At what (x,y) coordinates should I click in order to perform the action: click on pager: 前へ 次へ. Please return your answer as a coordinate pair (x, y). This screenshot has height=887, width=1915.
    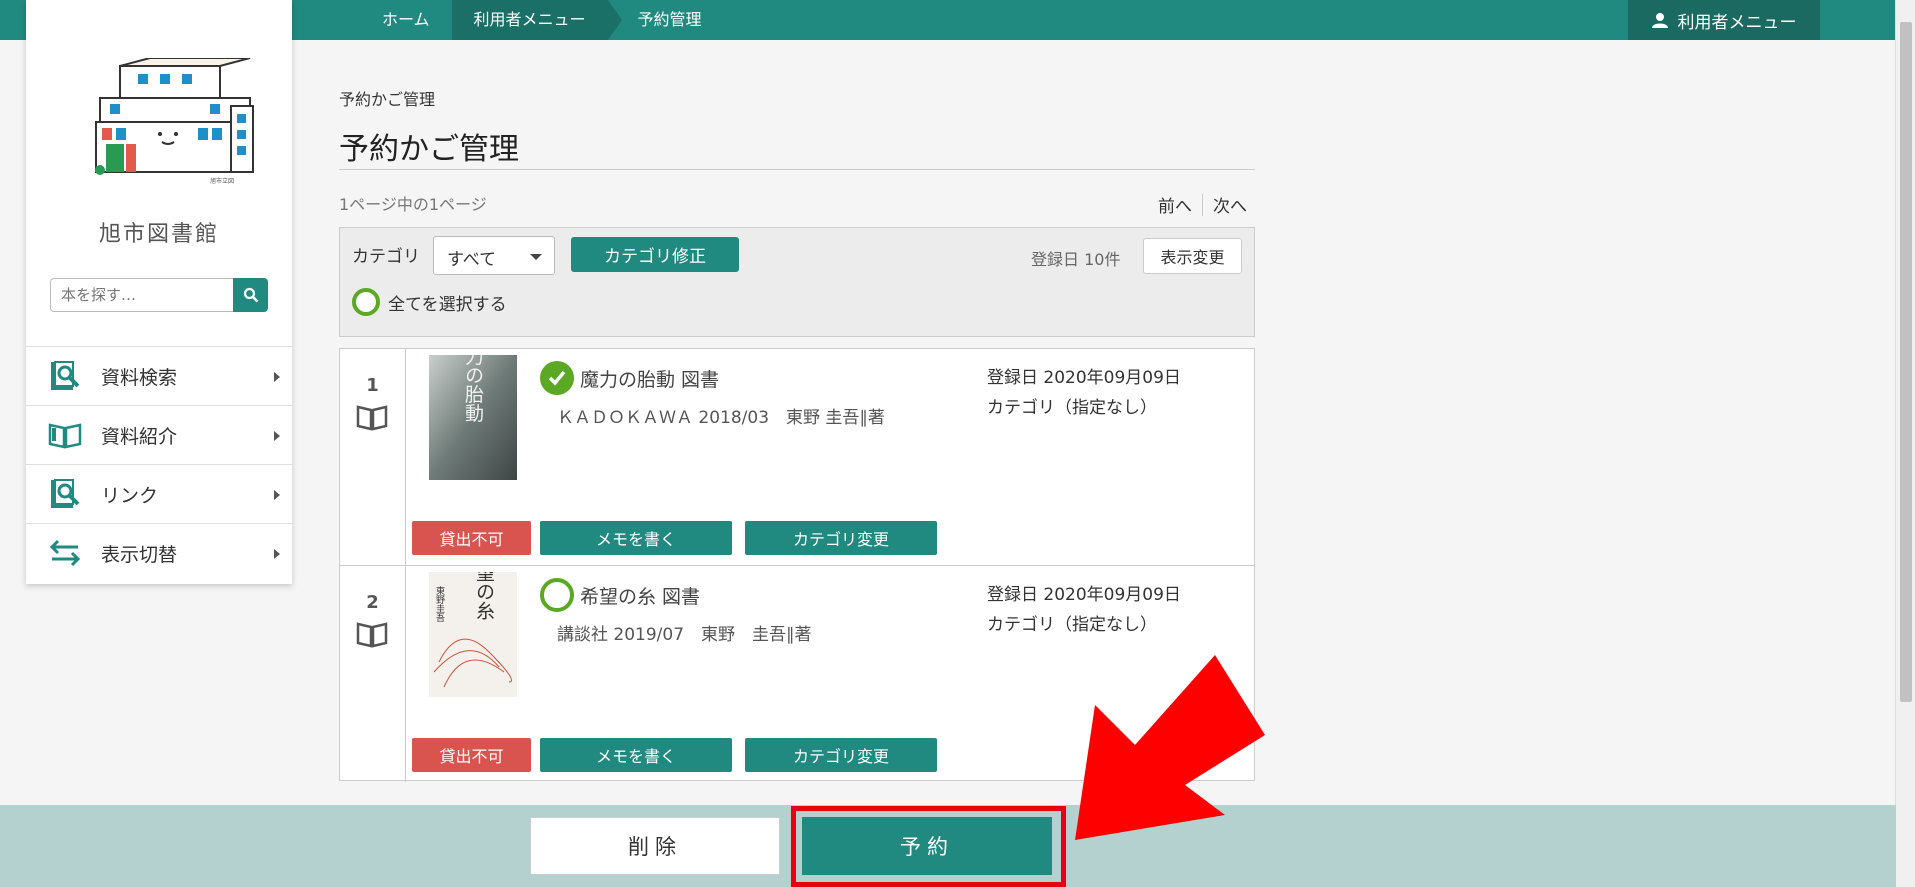
    Looking at the image, I should click on (1202, 204).